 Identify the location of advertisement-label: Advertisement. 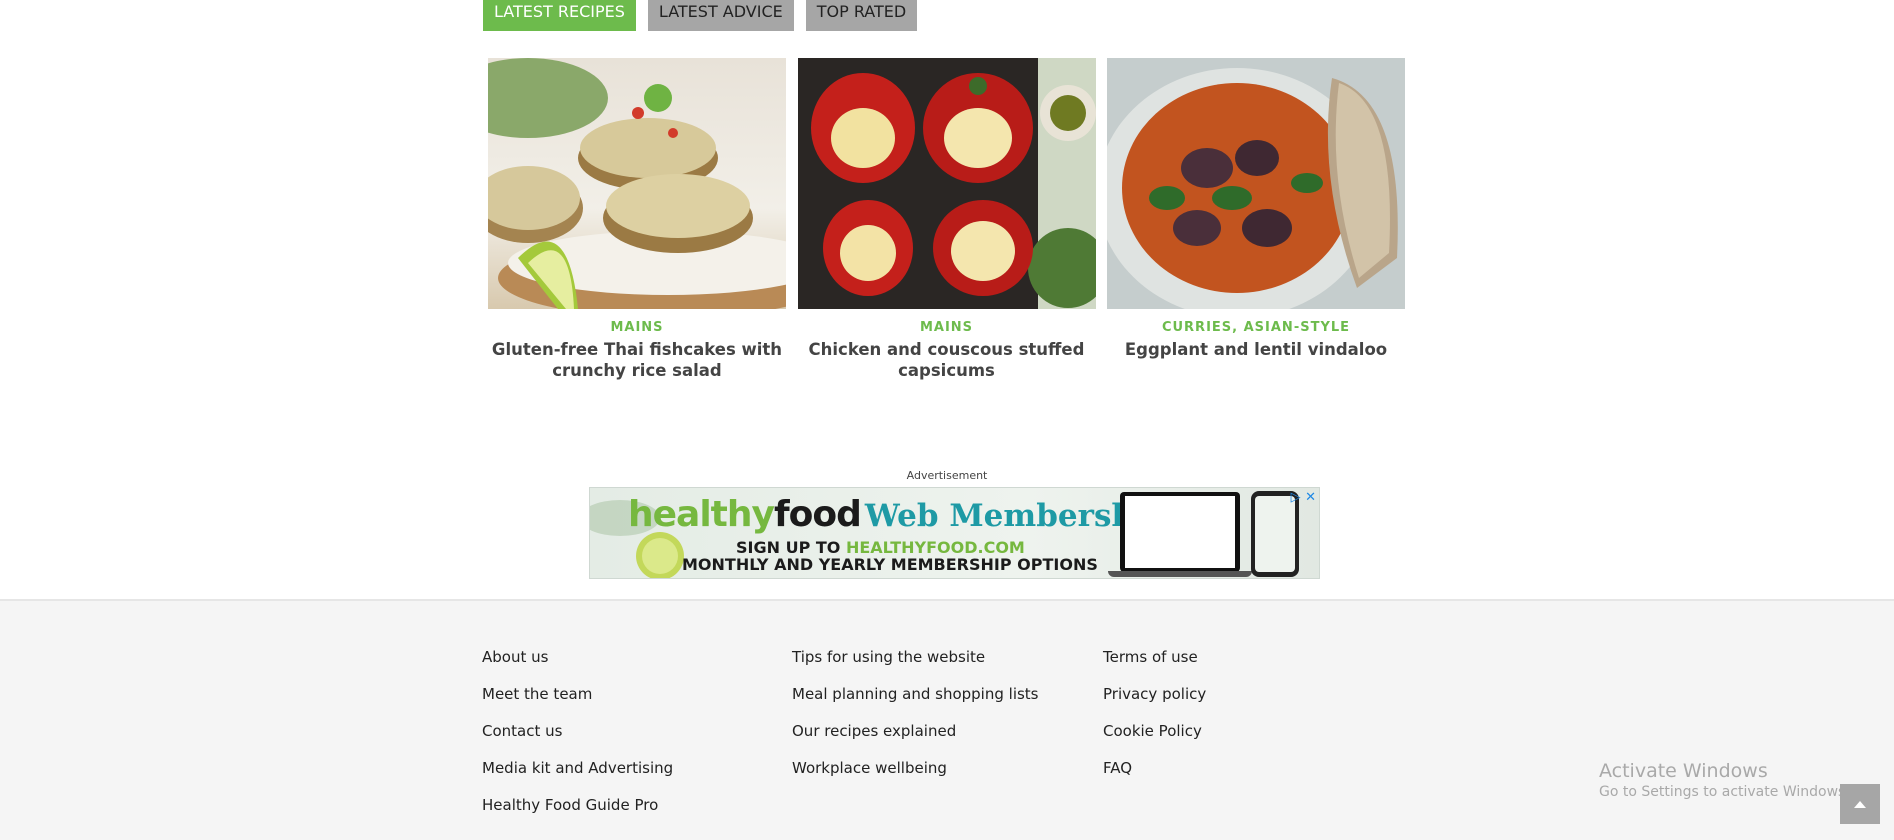
(947, 475).